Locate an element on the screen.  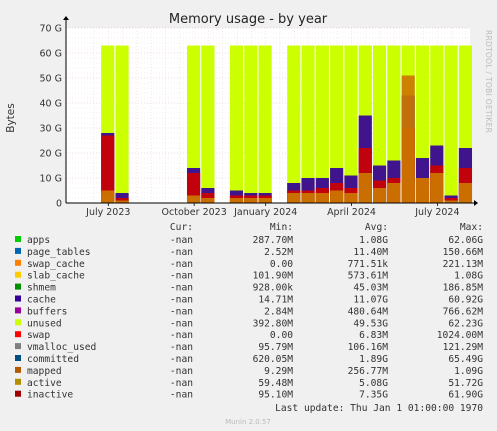
legend-value: 392.80M is located at coordinates (273, 323).